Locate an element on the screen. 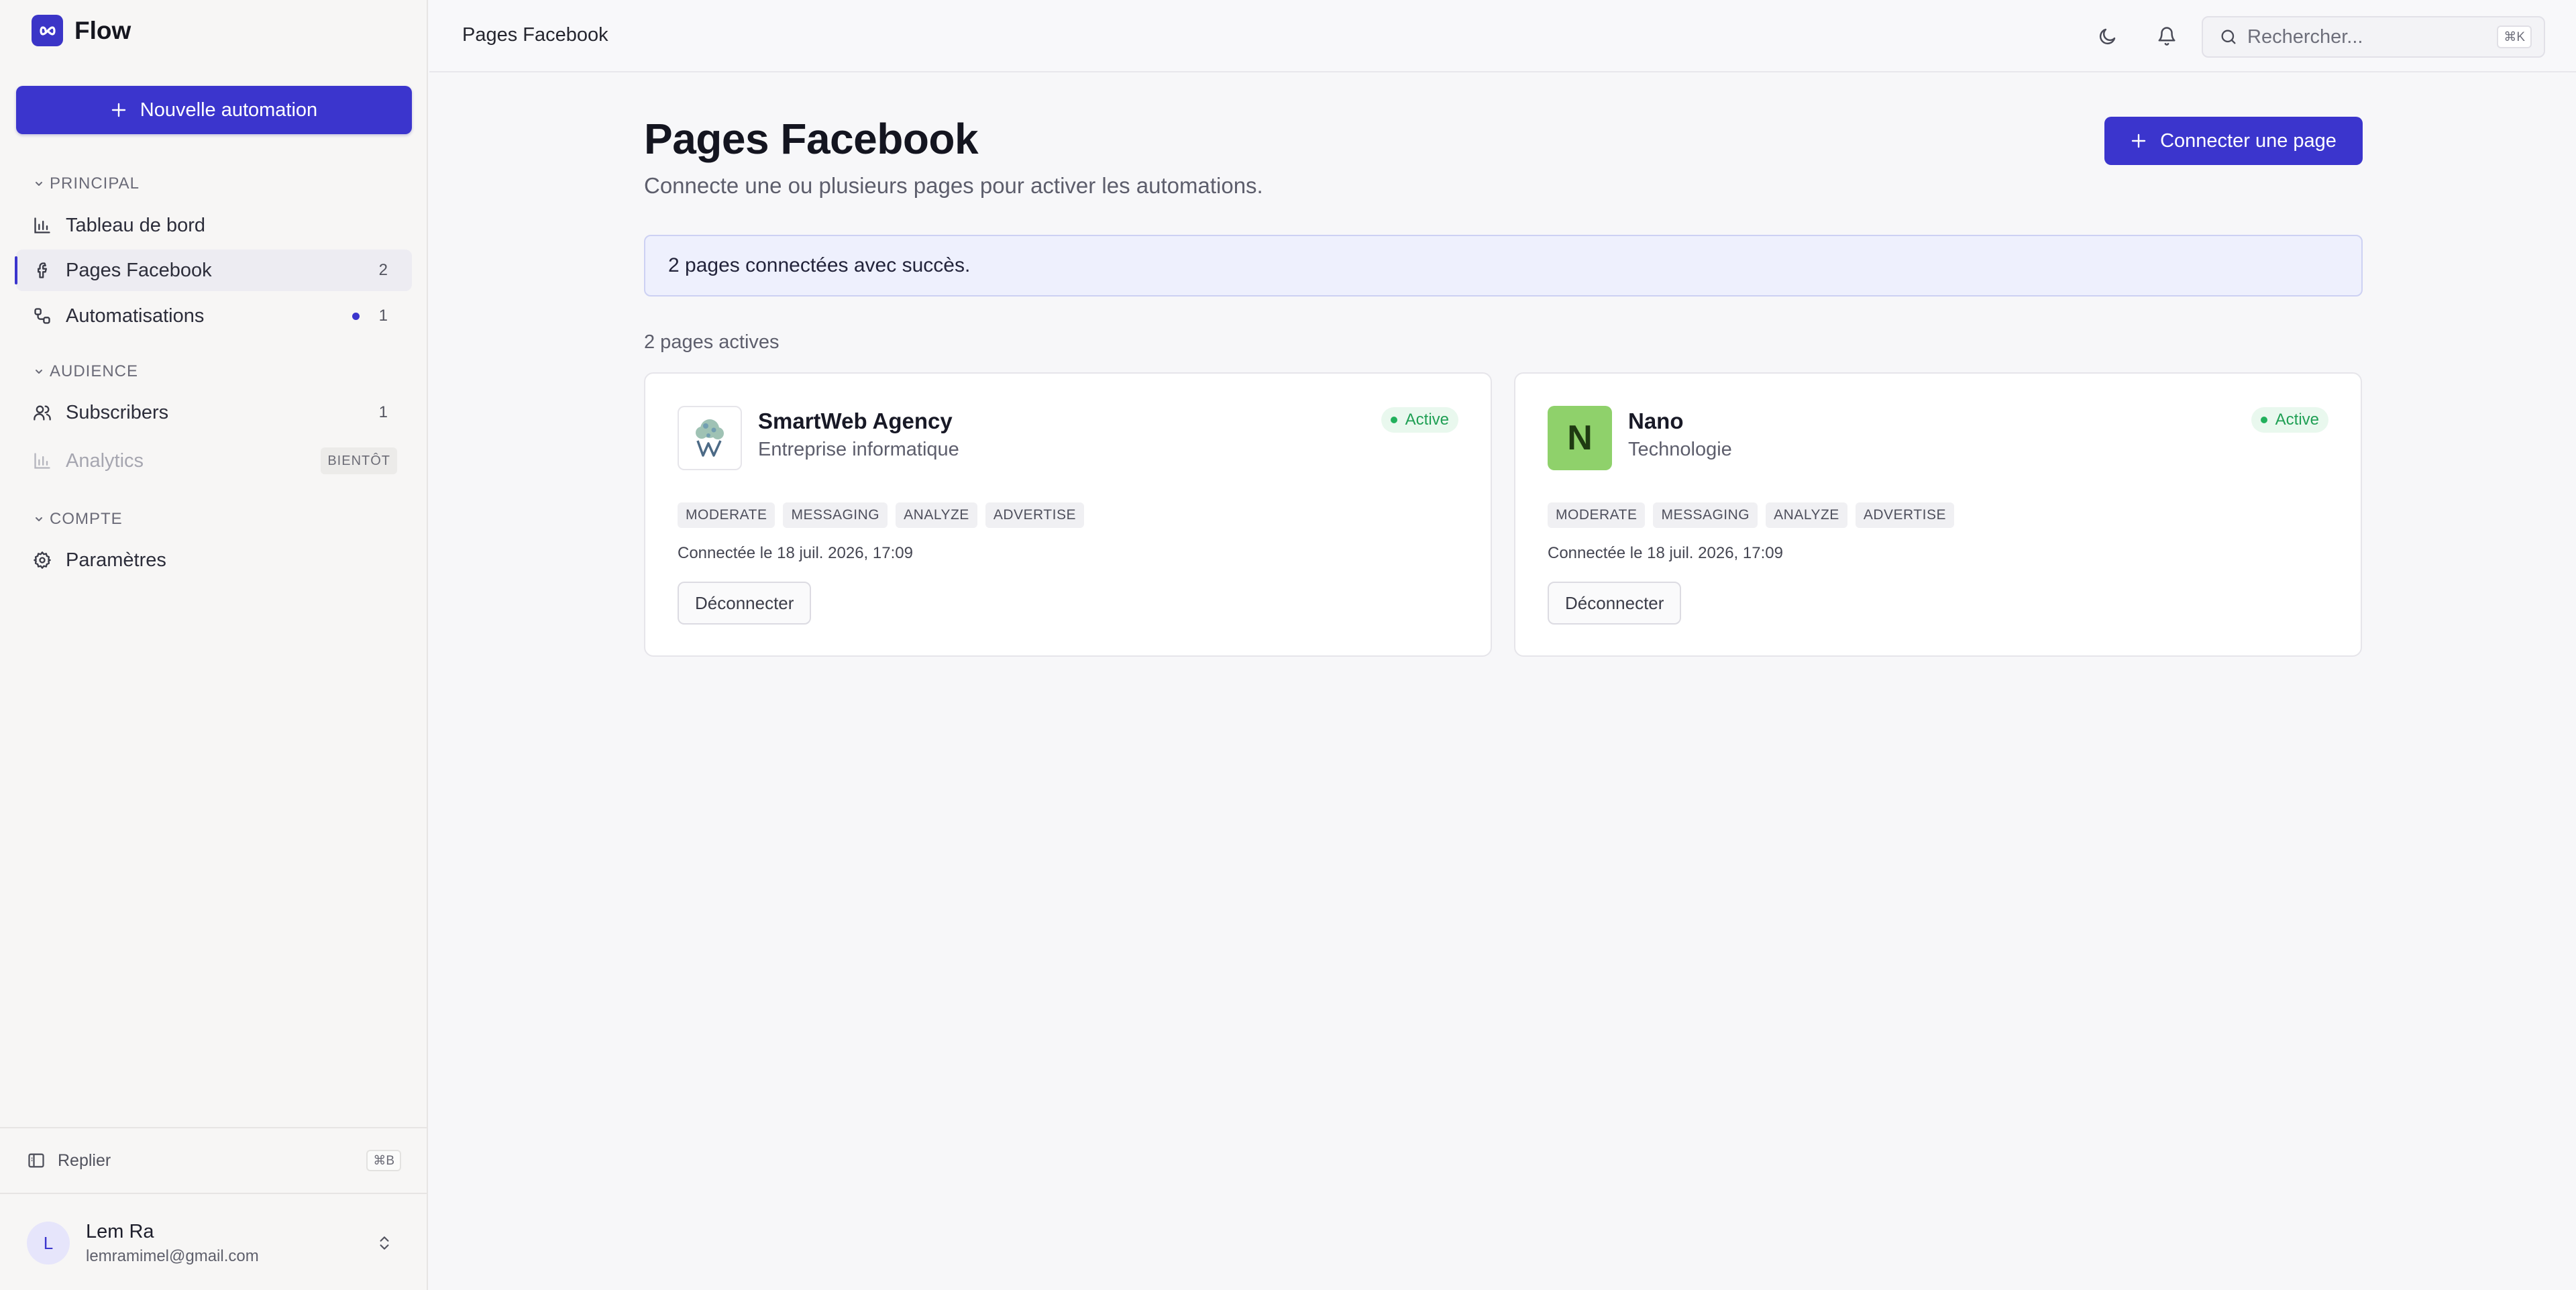 The image size is (2576, 1290). new-automation-label: Nouvelle automation is located at coordinates (229, 110).